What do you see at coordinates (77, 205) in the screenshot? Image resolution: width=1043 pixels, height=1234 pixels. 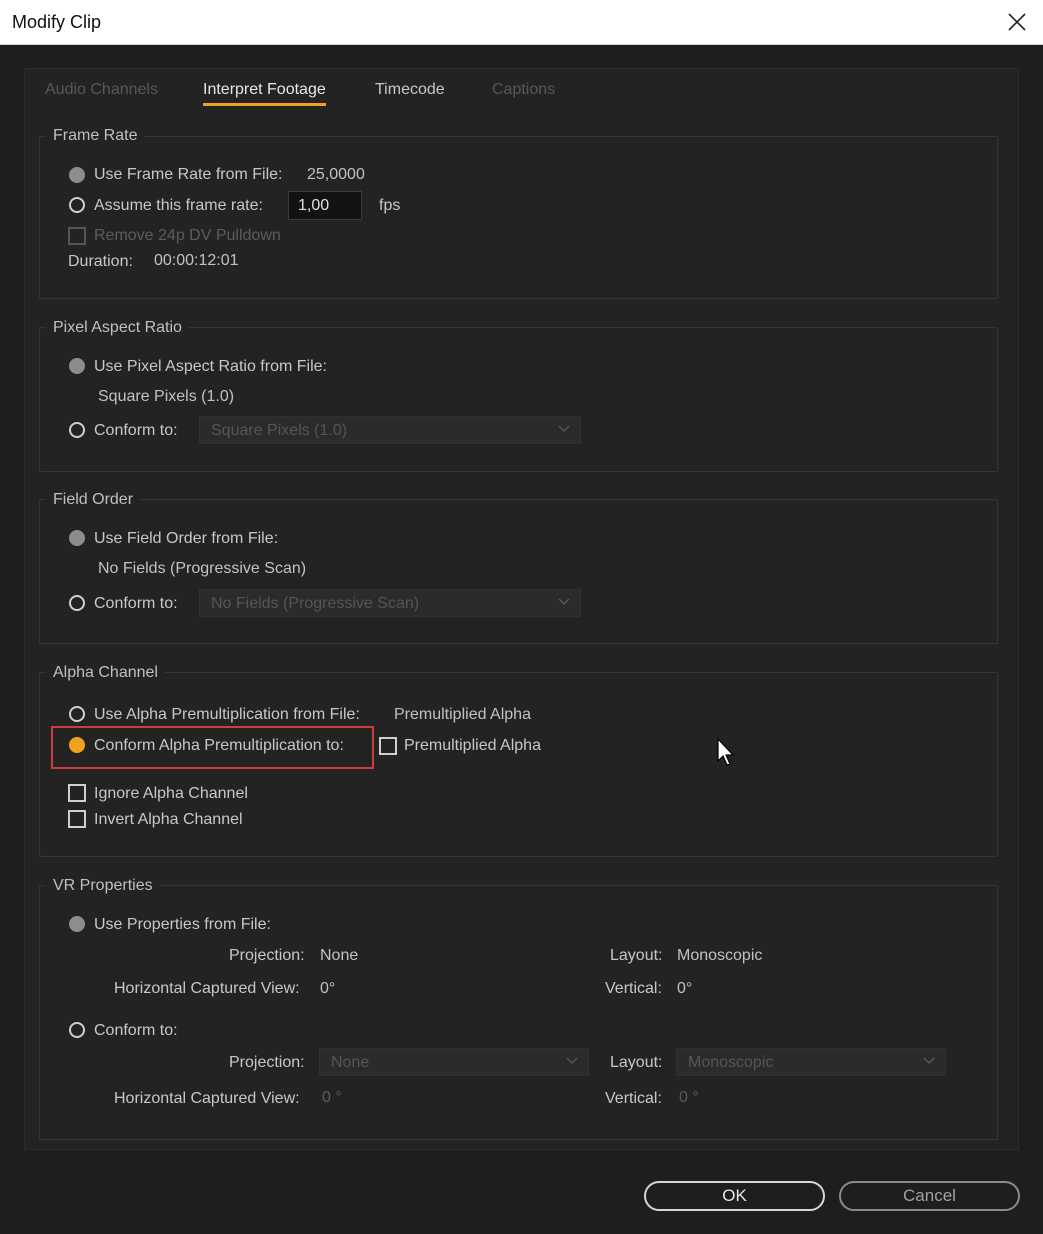 I see `assume-frame-rate-radio` at bounding box center [77, 205].